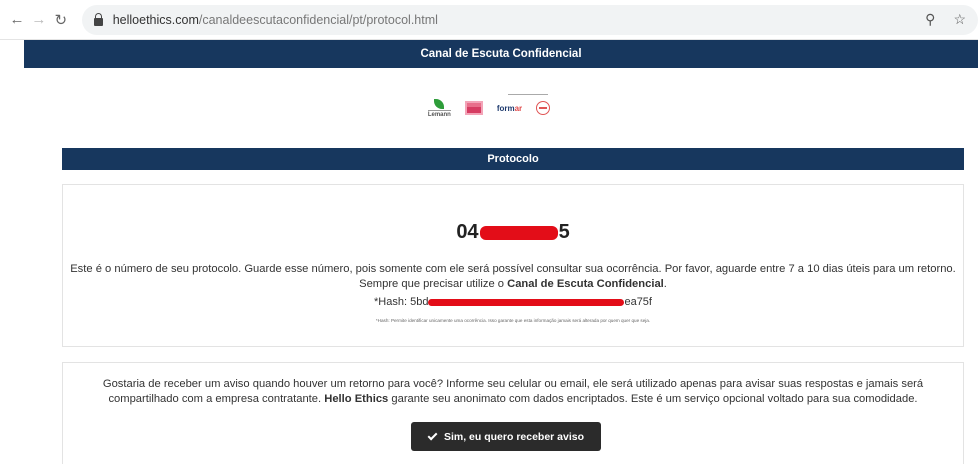  I want to click on optin-text-line2-bold: Hello Ethics, so click(356, 399).